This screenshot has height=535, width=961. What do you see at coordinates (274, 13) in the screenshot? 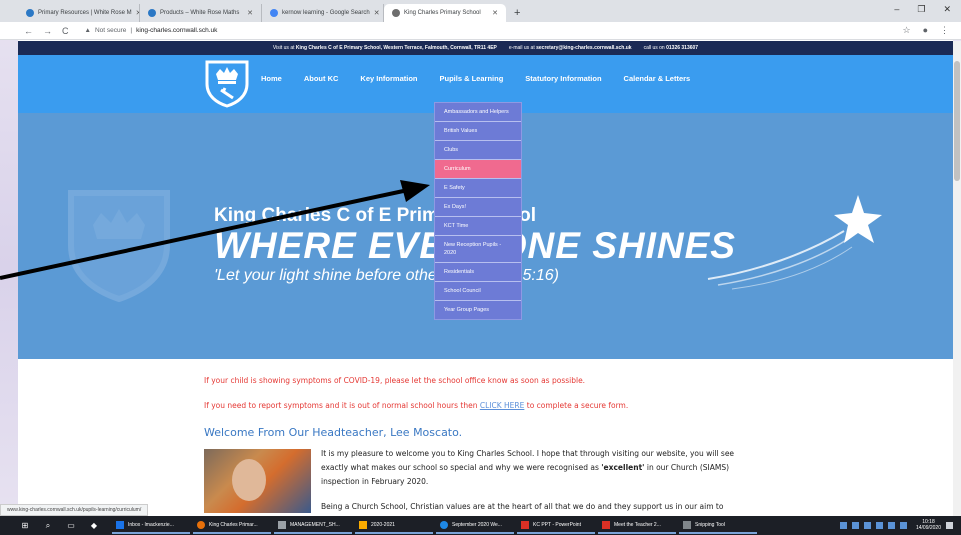
I see `google-favicon-icon` at bounding box center [274, 13].